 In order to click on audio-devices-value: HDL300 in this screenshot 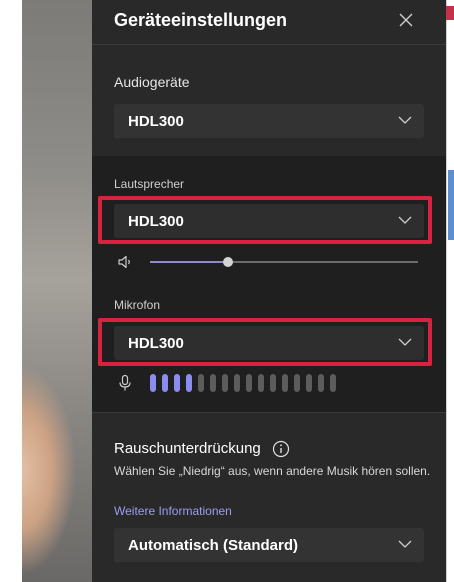, I will do `click(156, 121)`.